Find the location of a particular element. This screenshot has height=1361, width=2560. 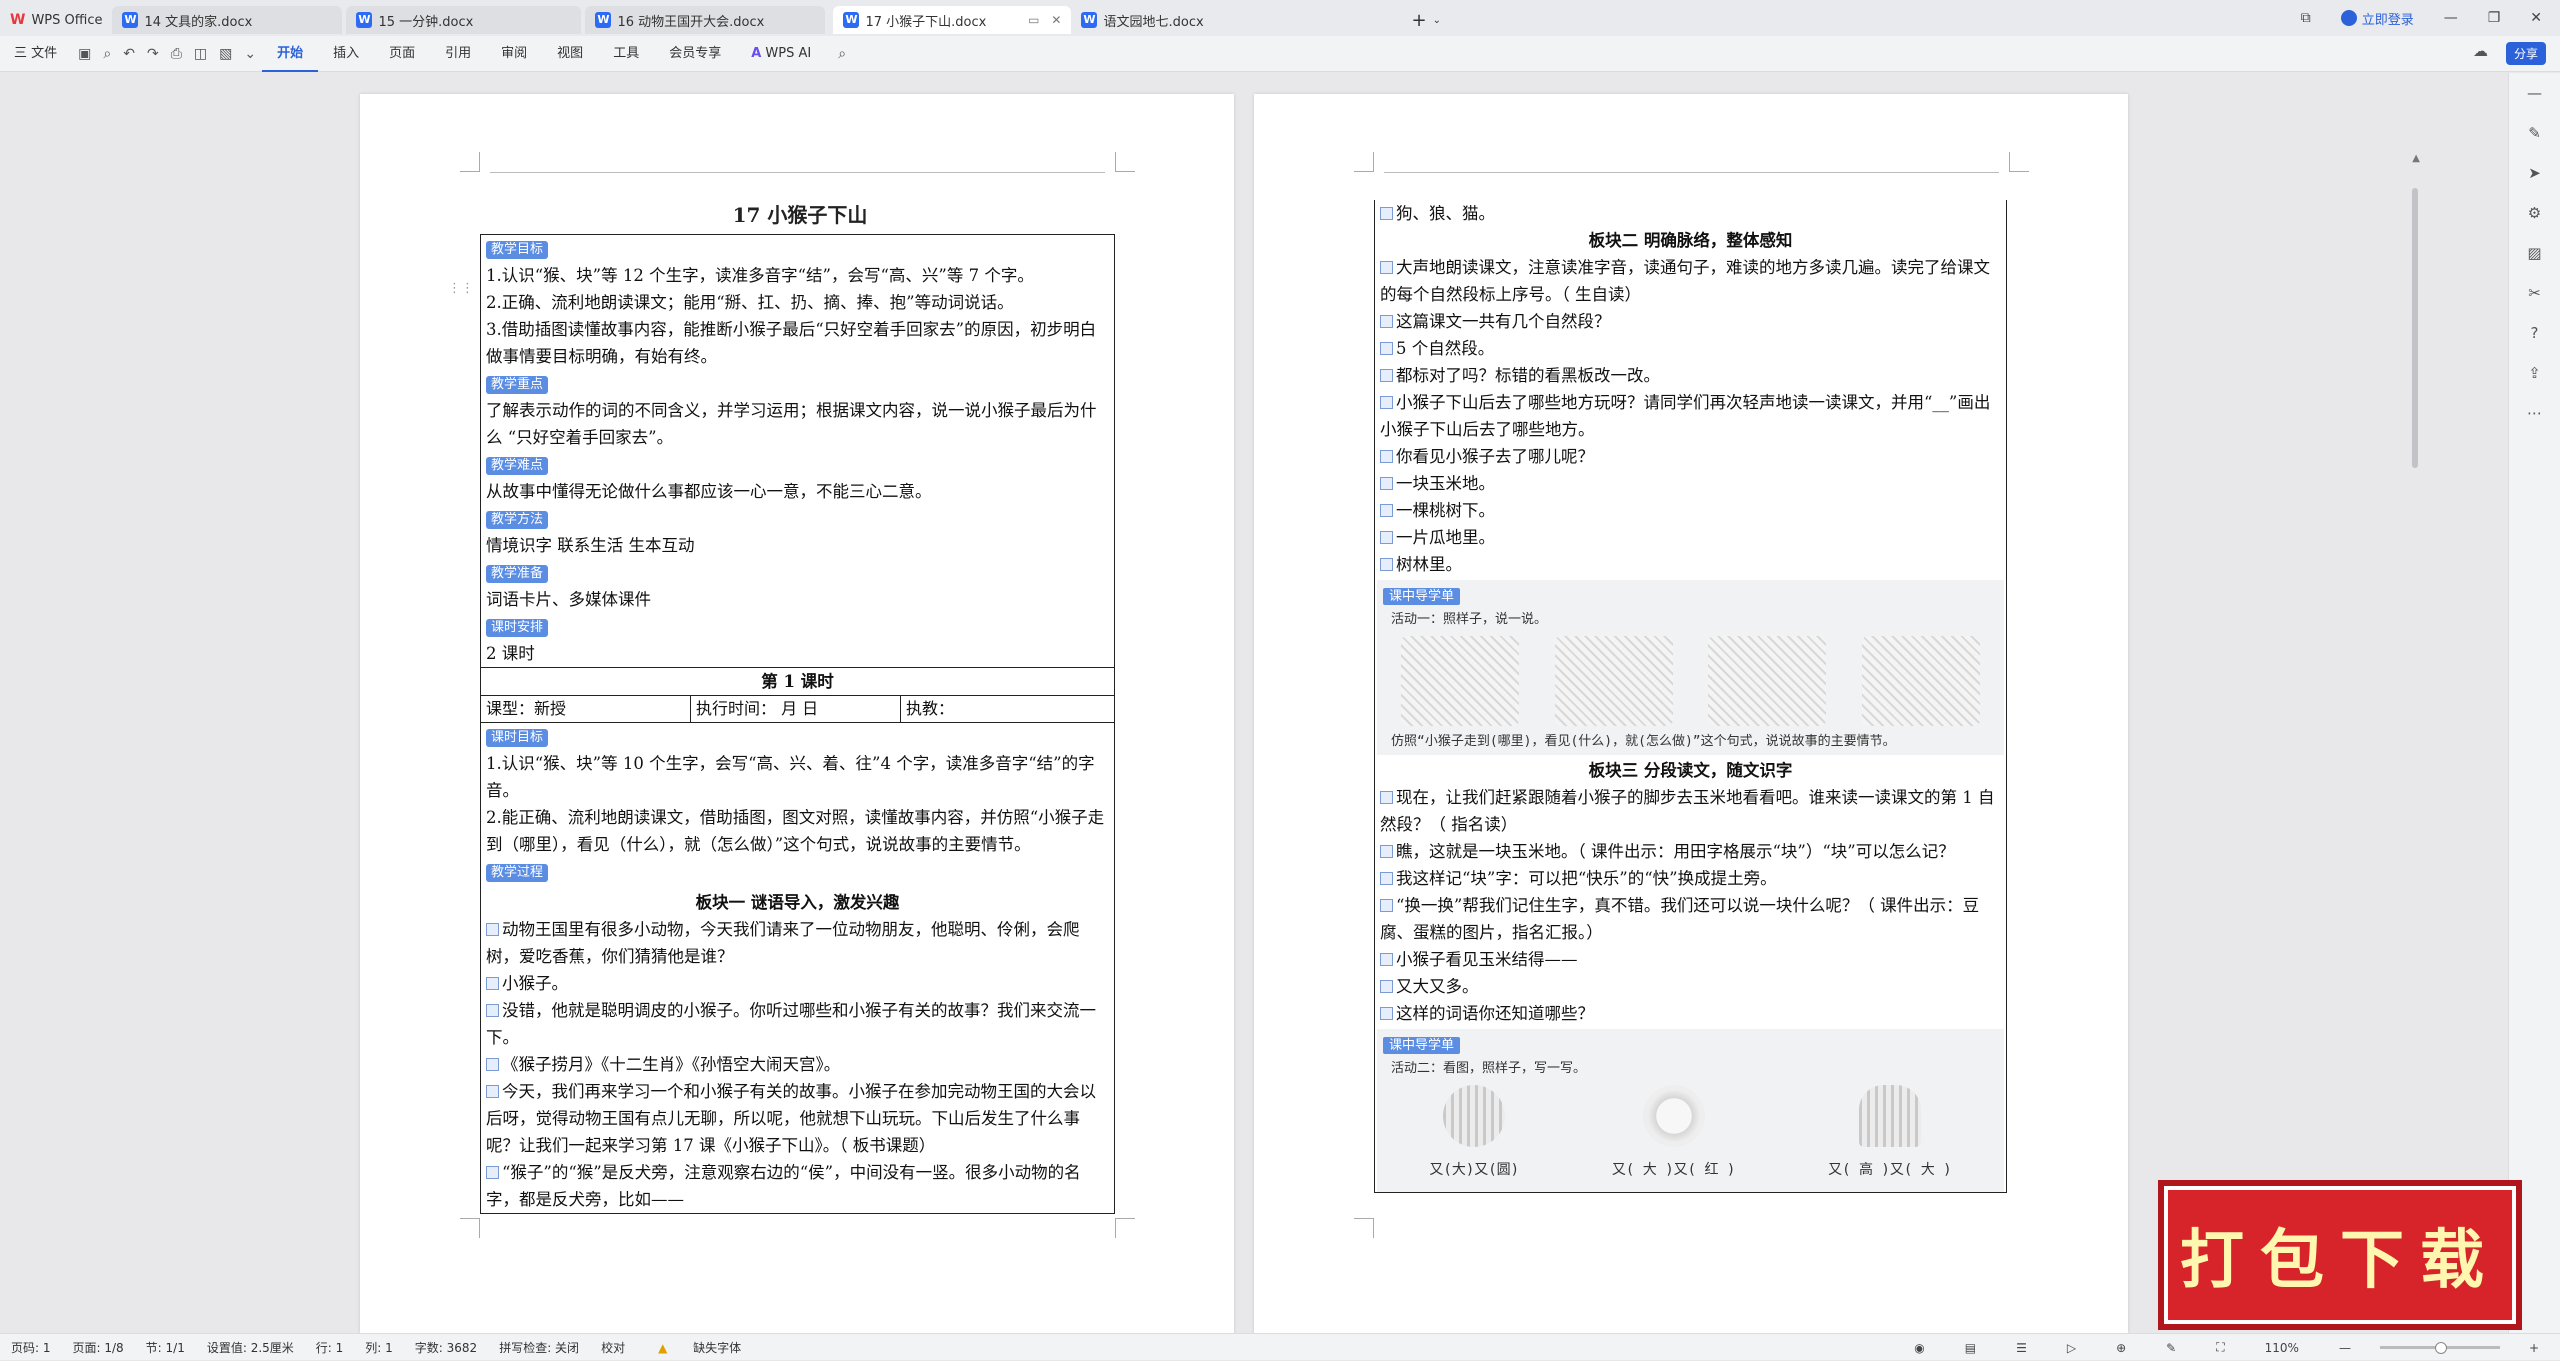

peach-tree-picture is located at coordinates (1613, 681).